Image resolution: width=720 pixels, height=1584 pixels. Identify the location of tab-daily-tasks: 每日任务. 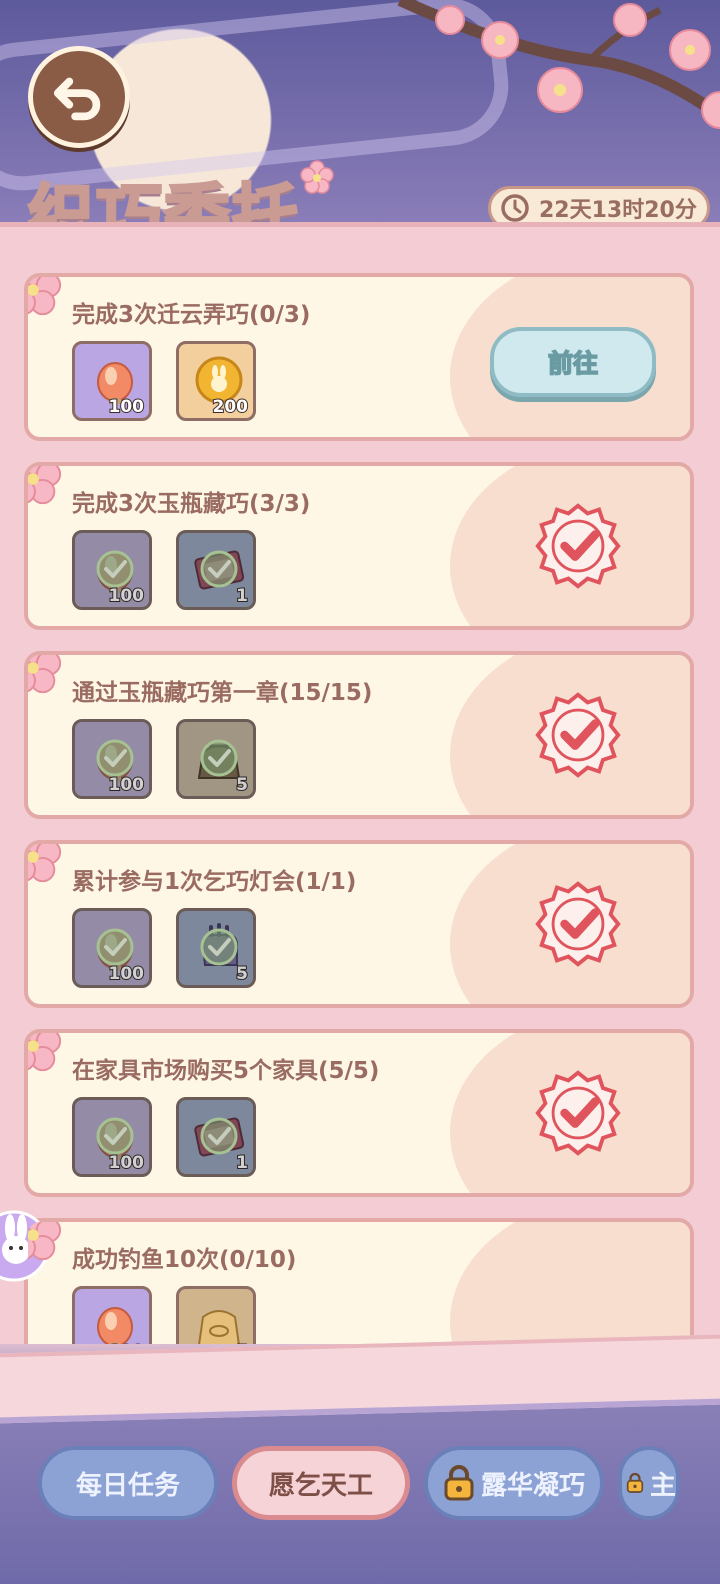
(128, 1483).